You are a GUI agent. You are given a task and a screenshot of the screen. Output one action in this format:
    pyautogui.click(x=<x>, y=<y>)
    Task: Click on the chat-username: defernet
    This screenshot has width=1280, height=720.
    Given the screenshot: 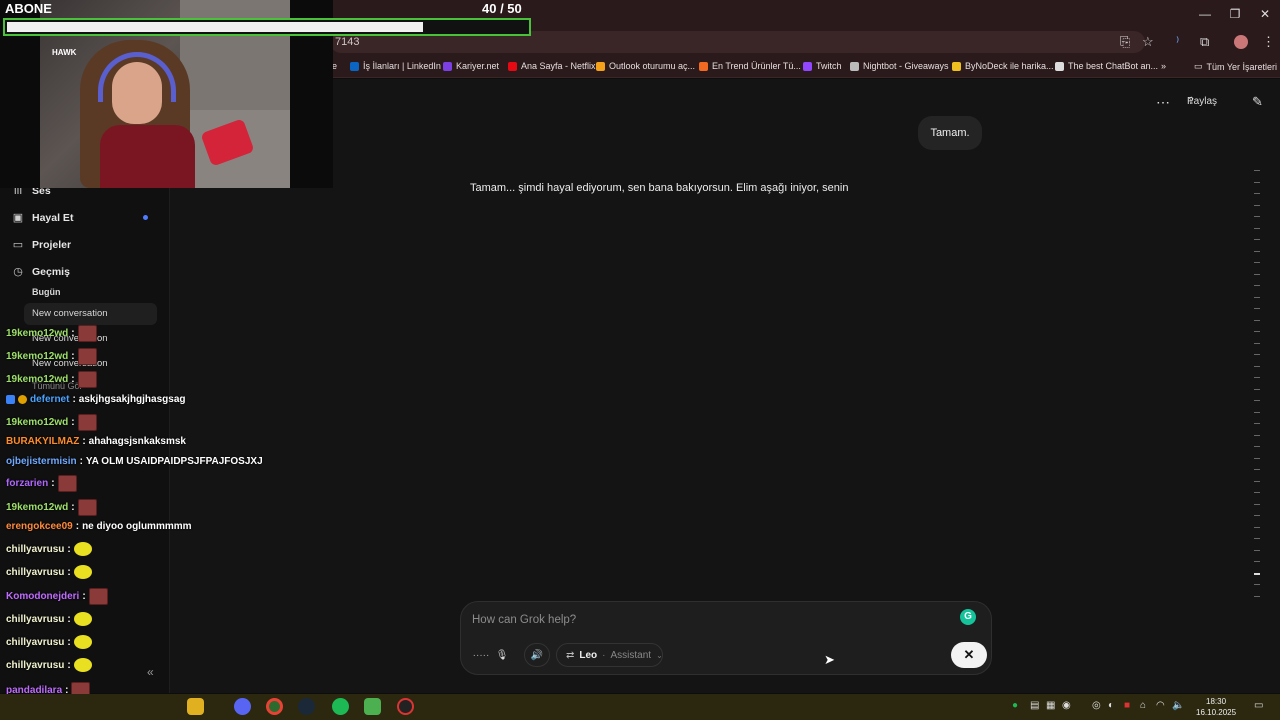 What is the action you would take?
    pyautogui.click(x=50, y=399)
    